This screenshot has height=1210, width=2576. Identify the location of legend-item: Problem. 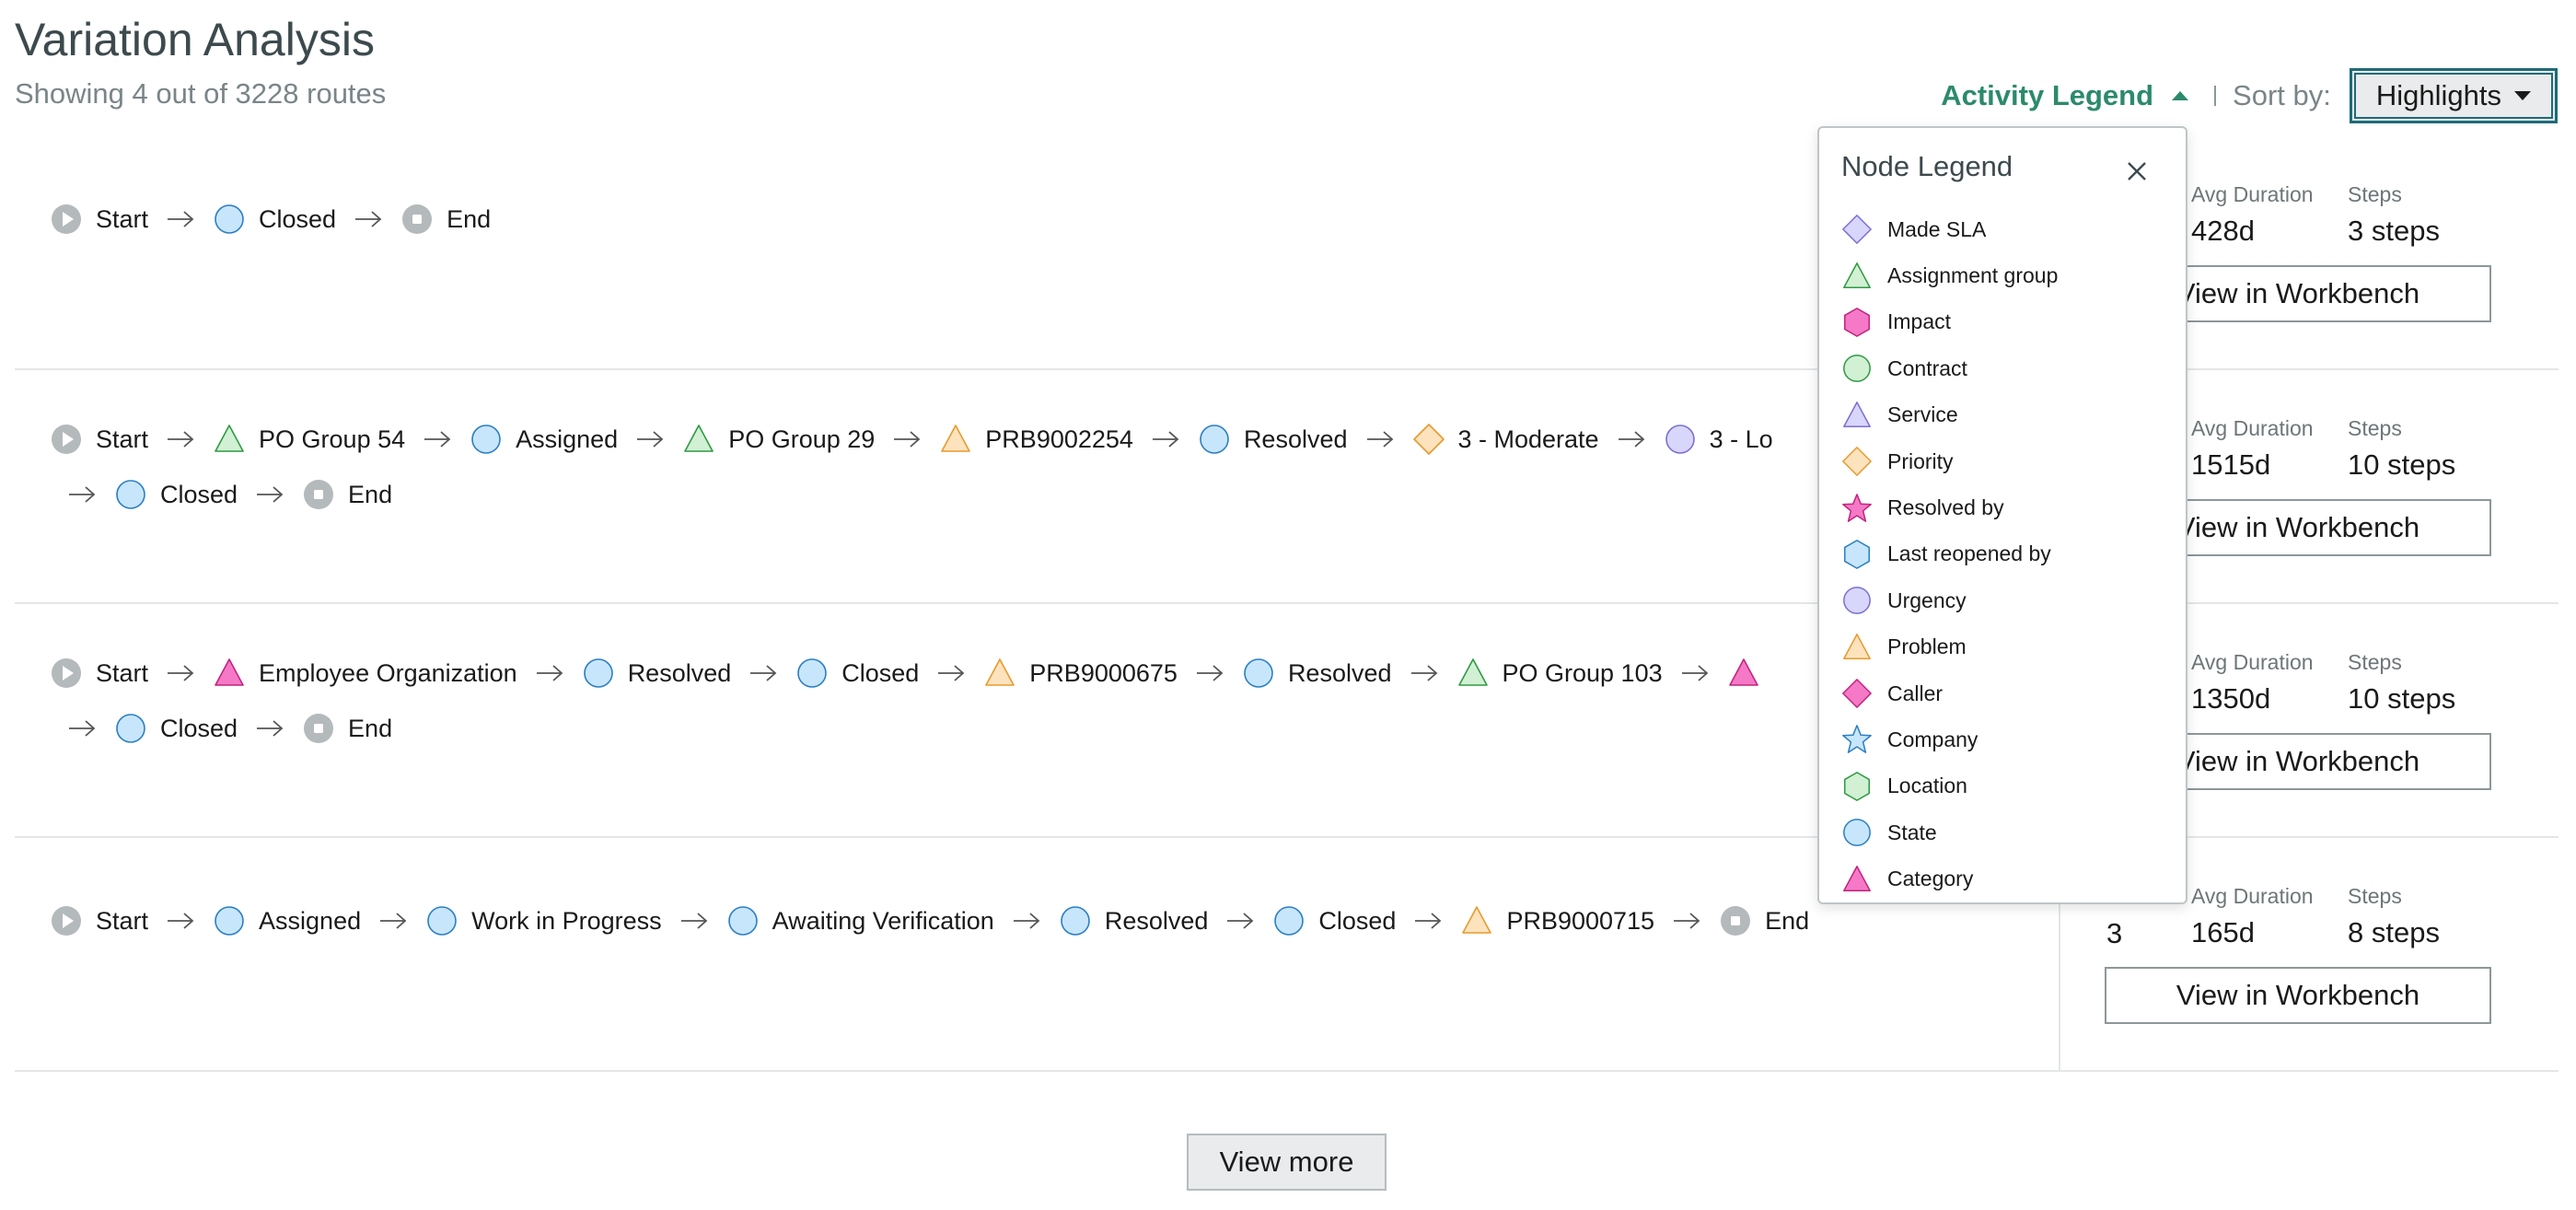
(1949, 647).